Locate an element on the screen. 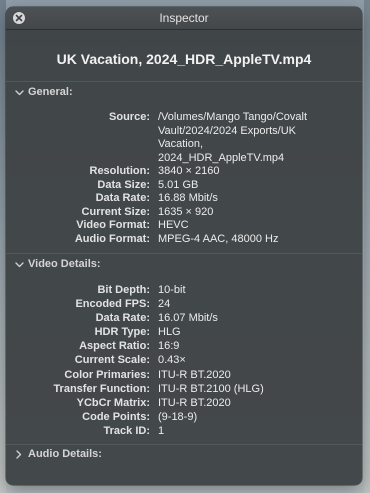  info-row-hdr-type: HDR Type: HLG is located at coordinates (184, 332).